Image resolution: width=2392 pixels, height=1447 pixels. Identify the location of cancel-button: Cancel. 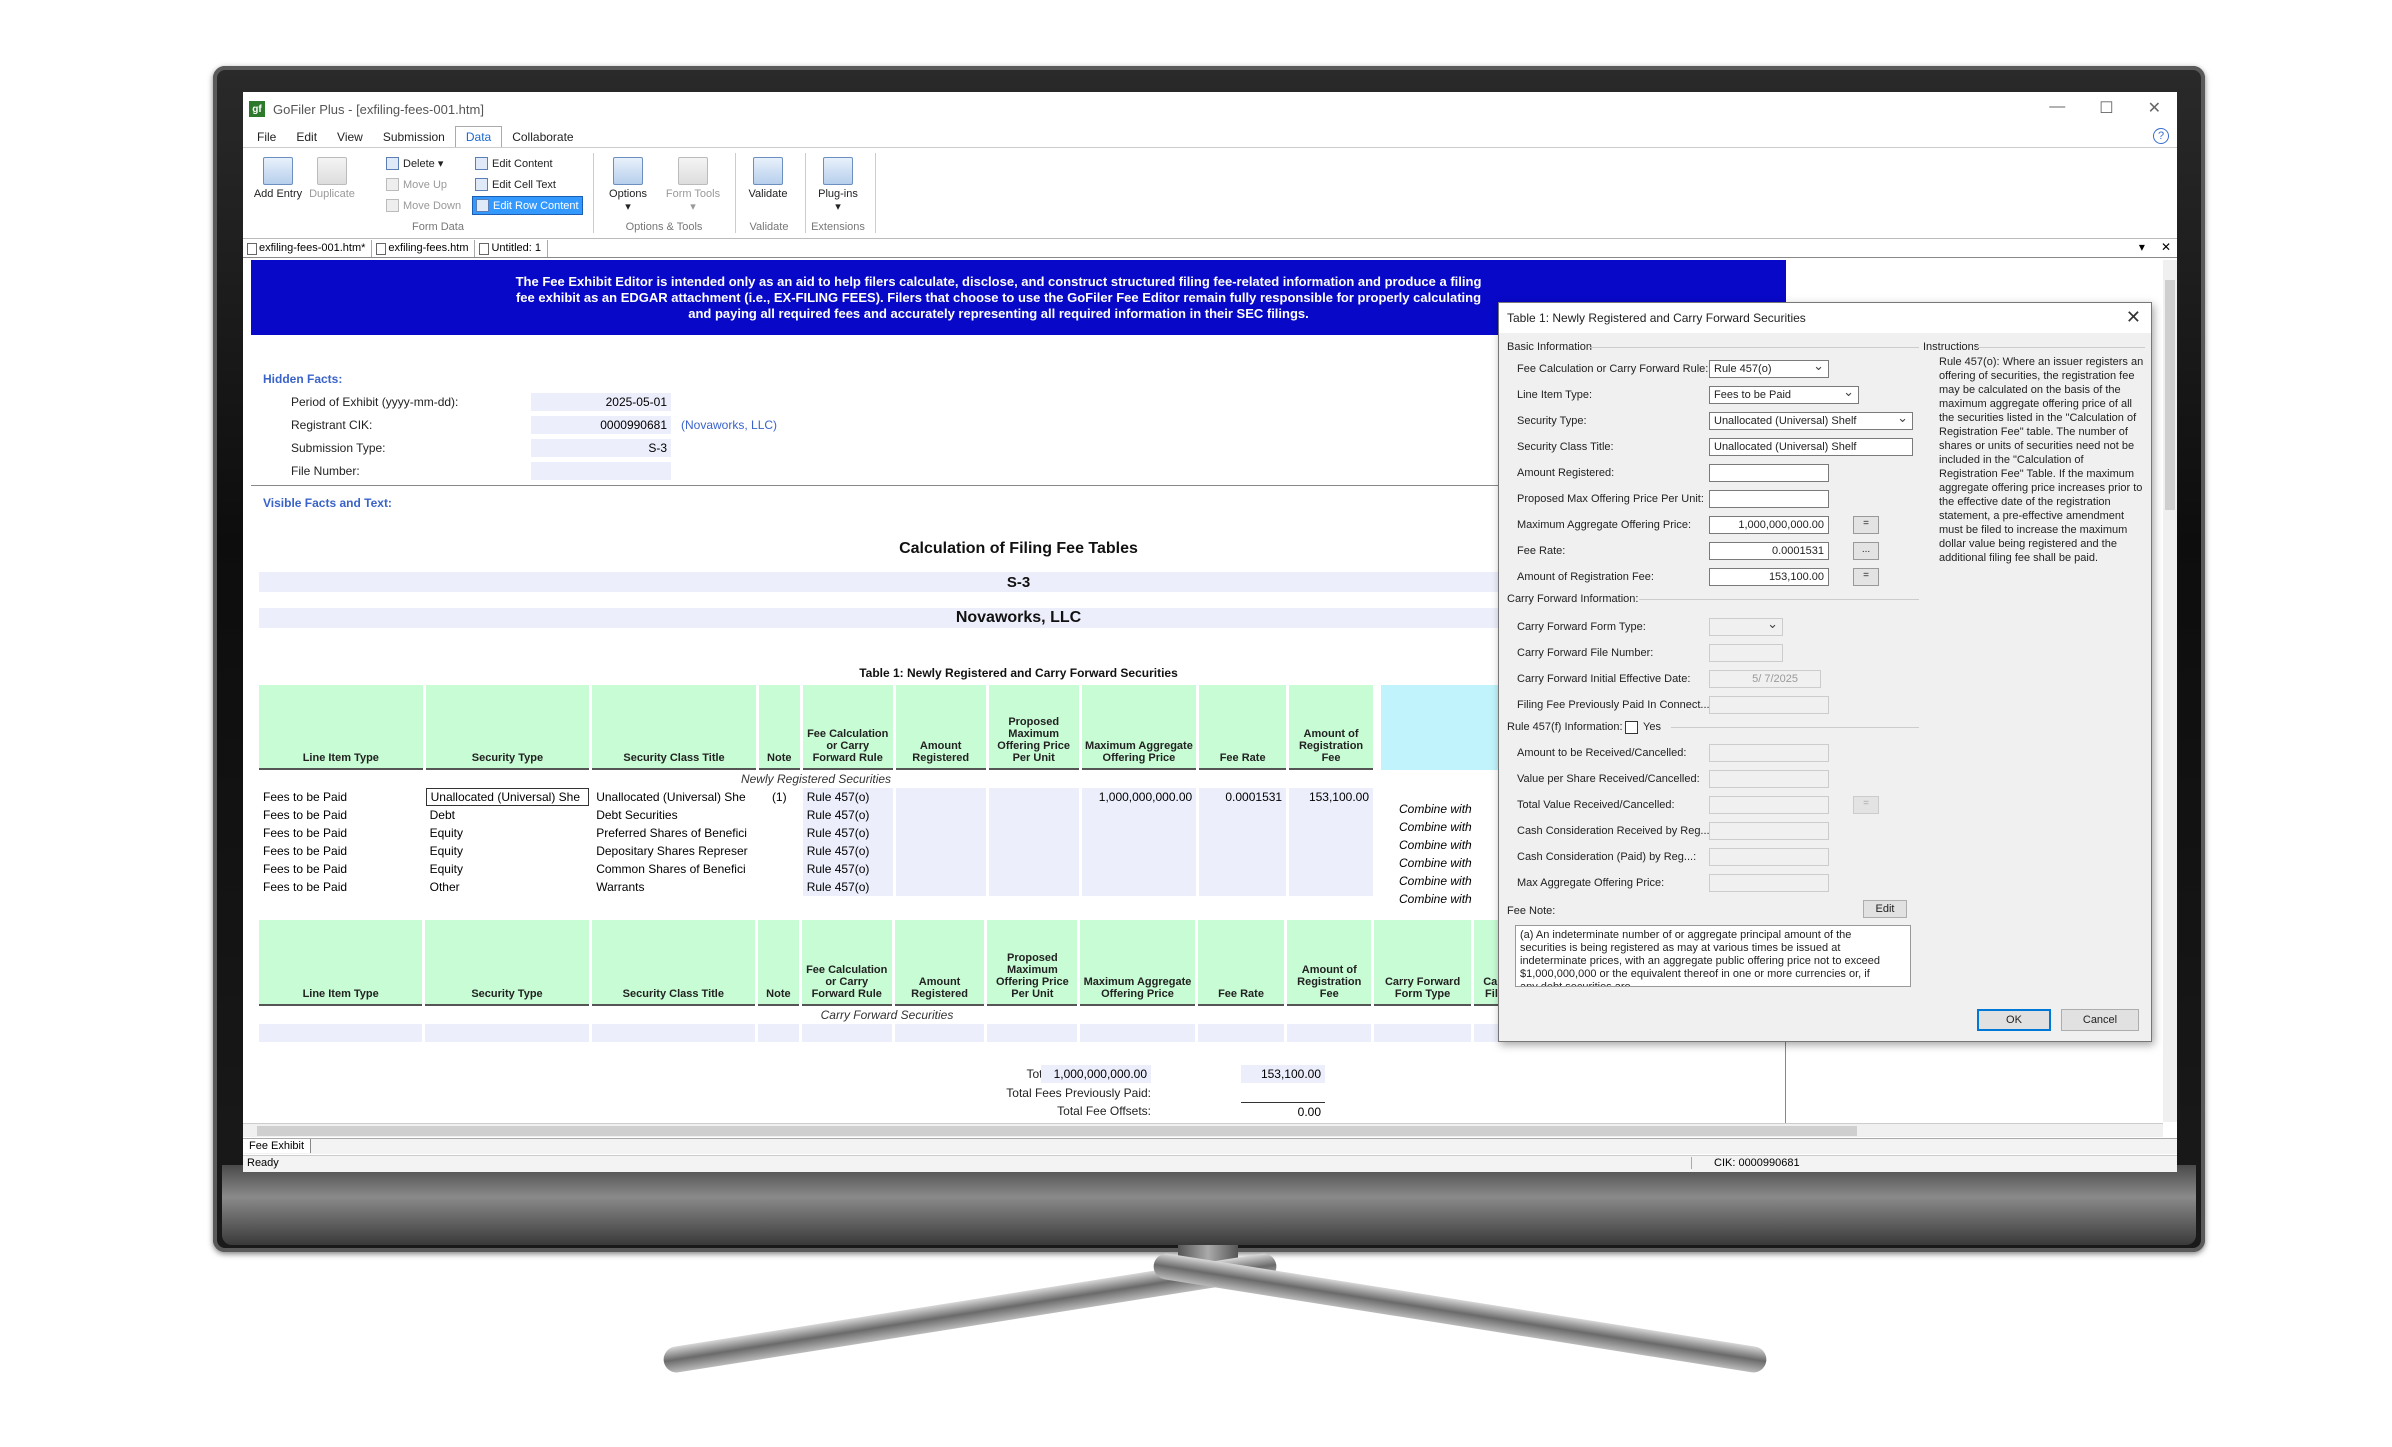
(2100, 1020).